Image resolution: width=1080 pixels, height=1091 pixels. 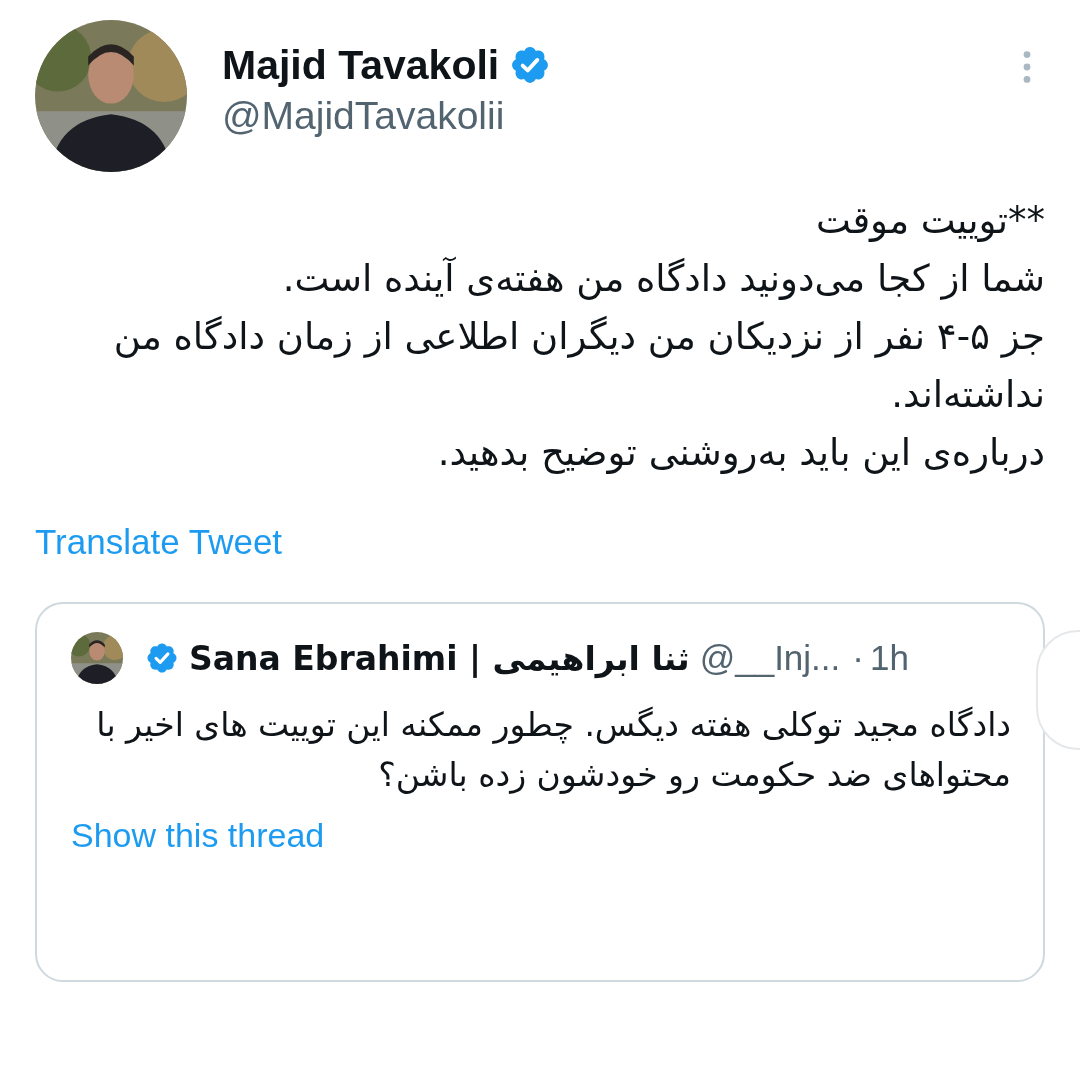 I want to click on tweet-text: شما از کجا می‌دونید دادگاه من هفته‌ی آینده است., so click(x=663, y=278).